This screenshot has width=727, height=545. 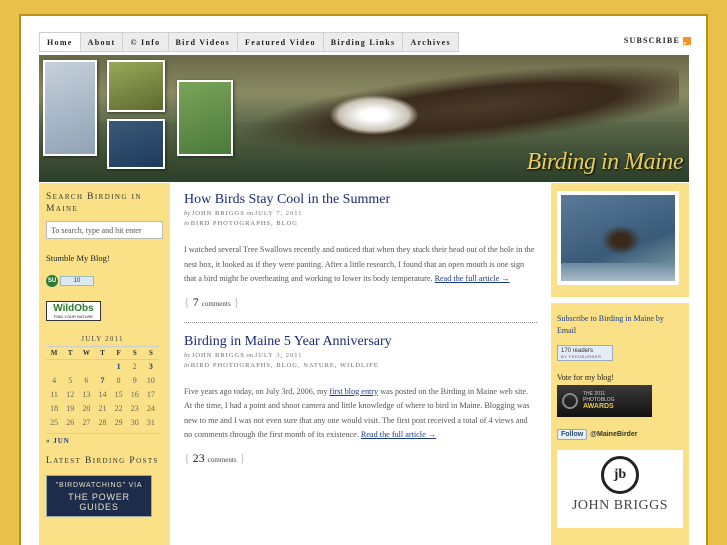 What do you see at coordinates (605, 162) in the screenshot?
I see `site-title: Birding in Maine` at bounding box center [605, 162].